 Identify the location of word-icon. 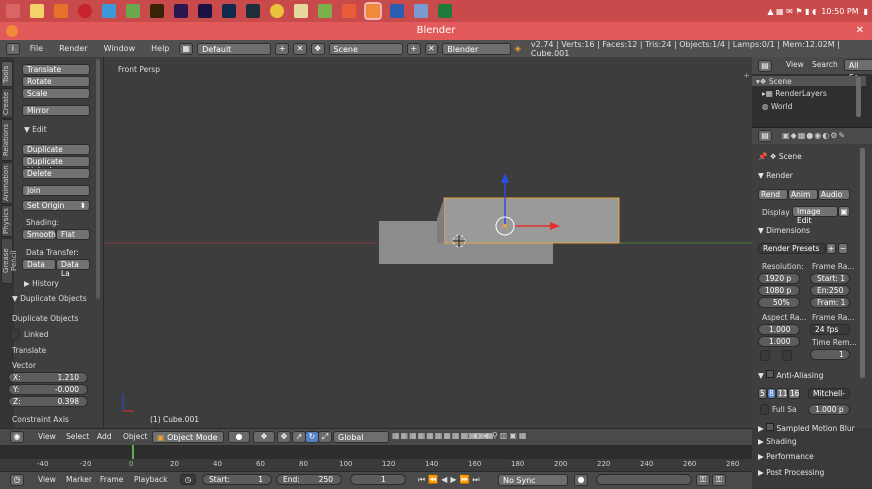
(397, 11).